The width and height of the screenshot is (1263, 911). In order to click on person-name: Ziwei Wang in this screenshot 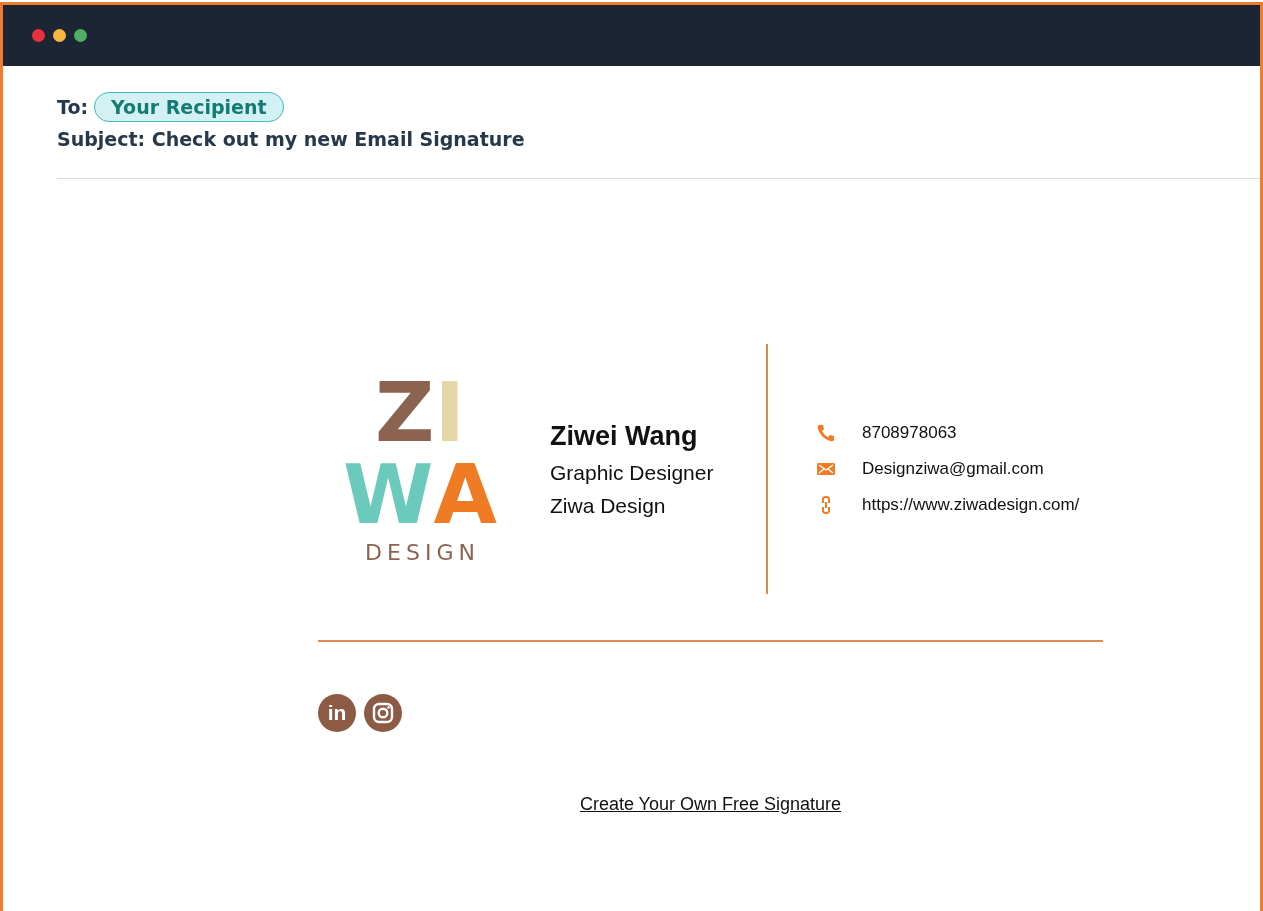, I will do `click(624, 436)`.